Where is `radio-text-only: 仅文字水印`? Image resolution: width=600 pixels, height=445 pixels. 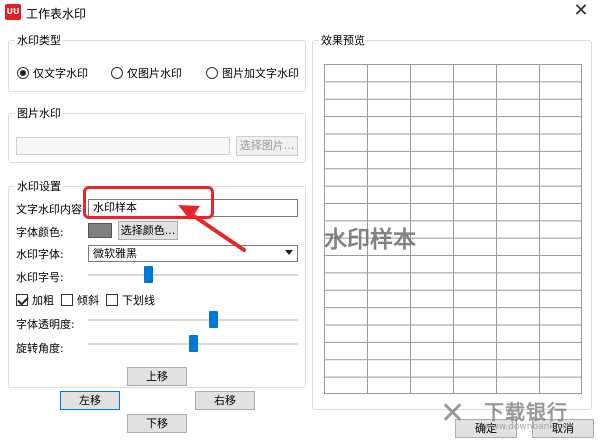
radio-text-only: 仅文字水印 is located at coordinates (52, 73).